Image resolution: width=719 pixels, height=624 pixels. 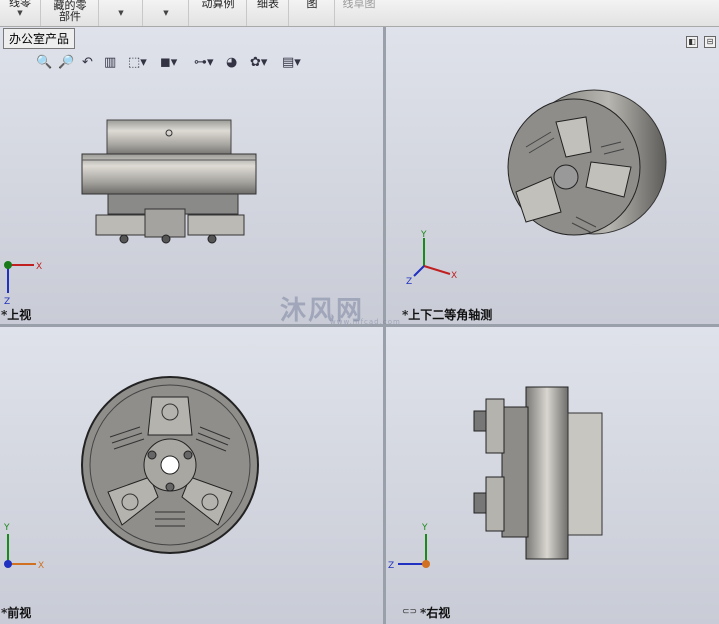 What do you see at coordinates (447, 315) in the screenshot?
I see `view-label-iso: *上下二等角轴测` at bounding box center [447, 315].